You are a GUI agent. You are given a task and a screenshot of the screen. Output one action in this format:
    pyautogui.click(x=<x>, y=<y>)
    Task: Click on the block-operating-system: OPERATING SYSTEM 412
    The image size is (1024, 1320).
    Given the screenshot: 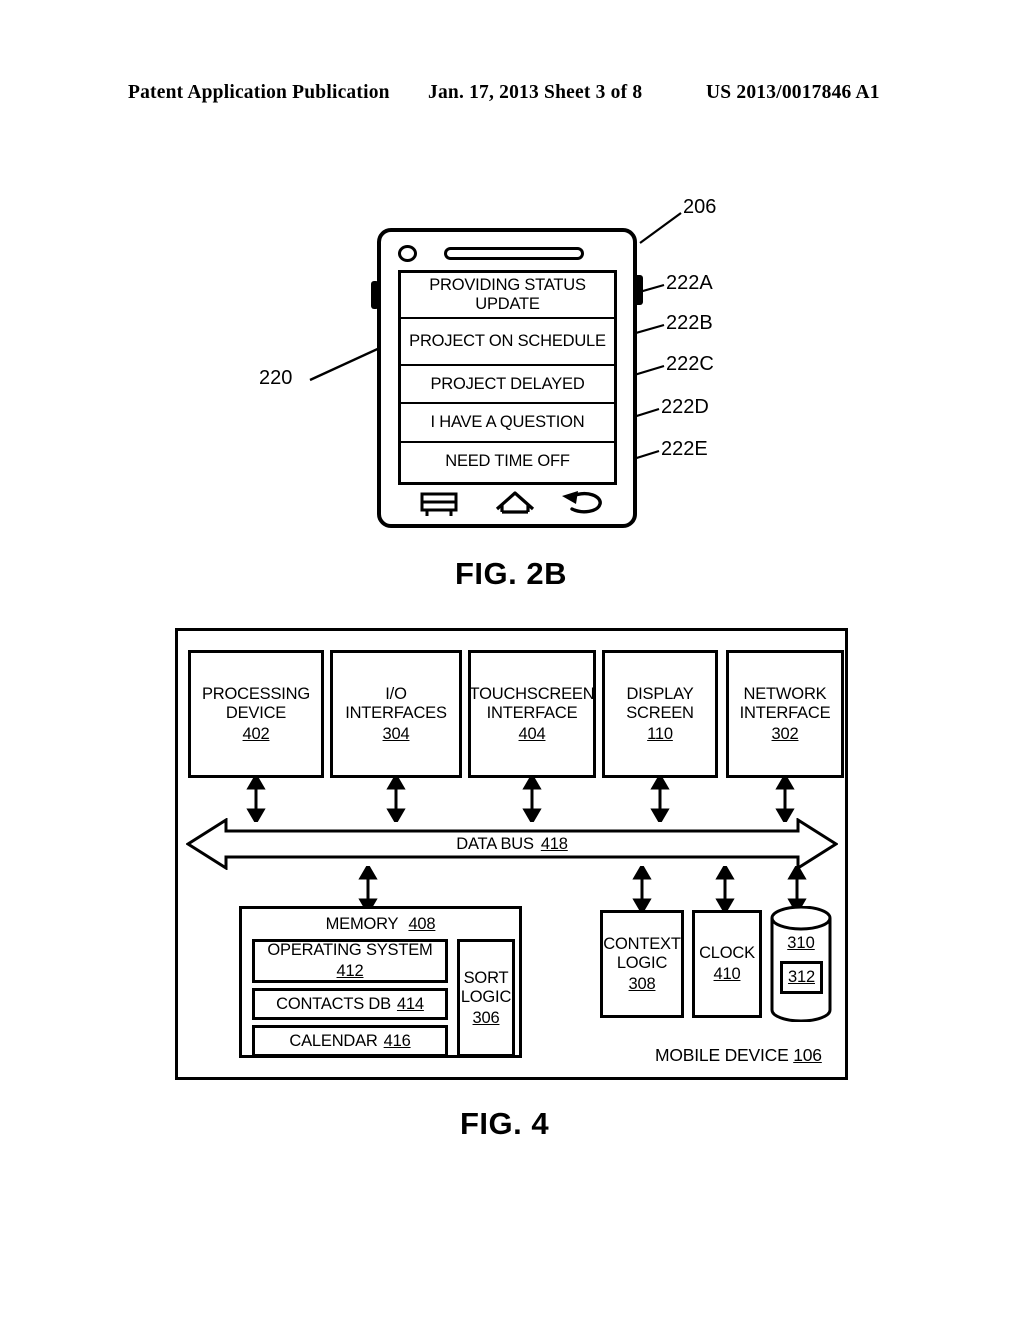 What is the action you would take?
    pyautogui.click(x=350, y=961)
    